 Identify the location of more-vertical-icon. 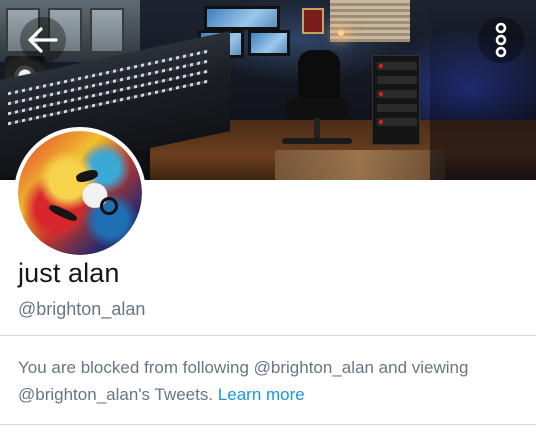
(501, 40).